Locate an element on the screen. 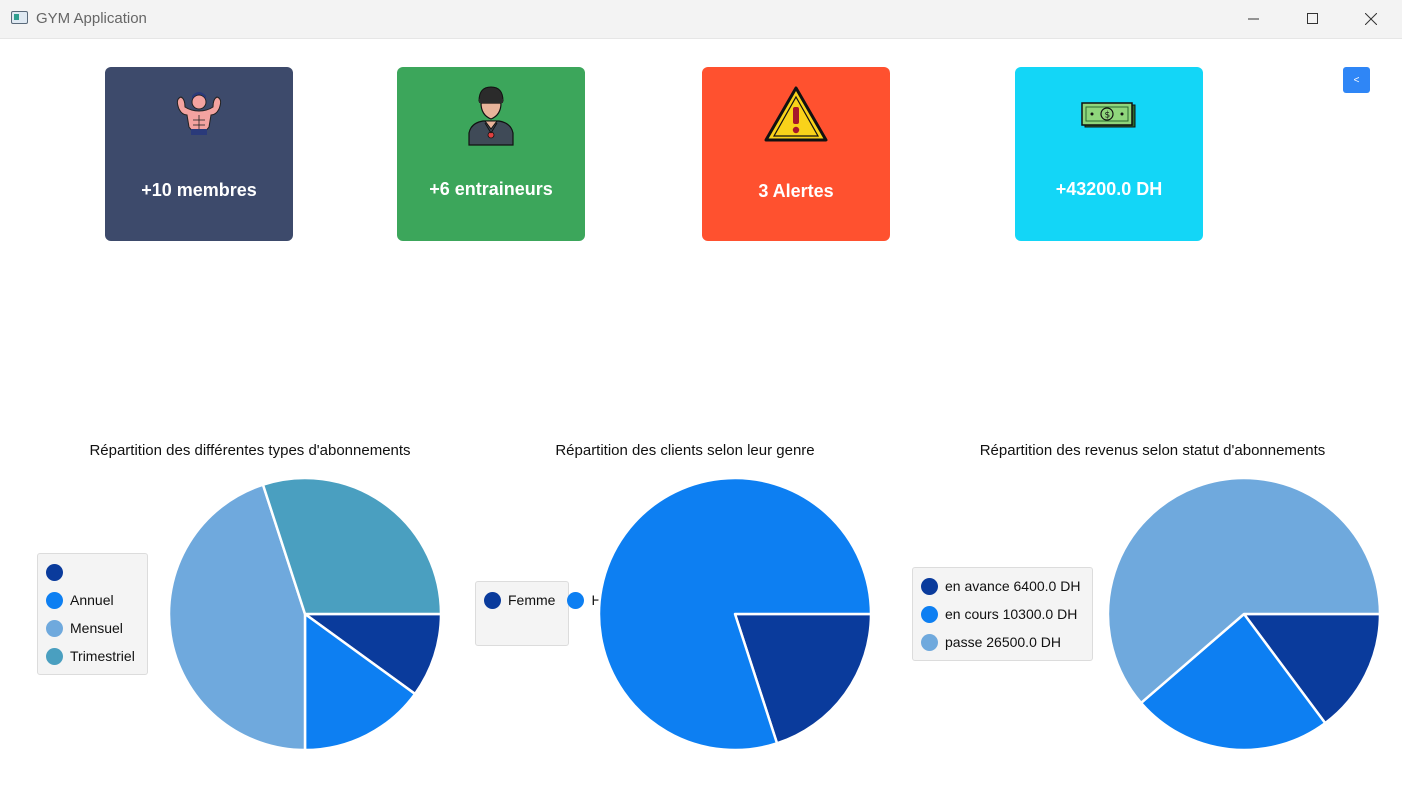 This screenshot has height=788, width=1402. alerts-count: 3 Alertes is located at coordinates (796, 191).